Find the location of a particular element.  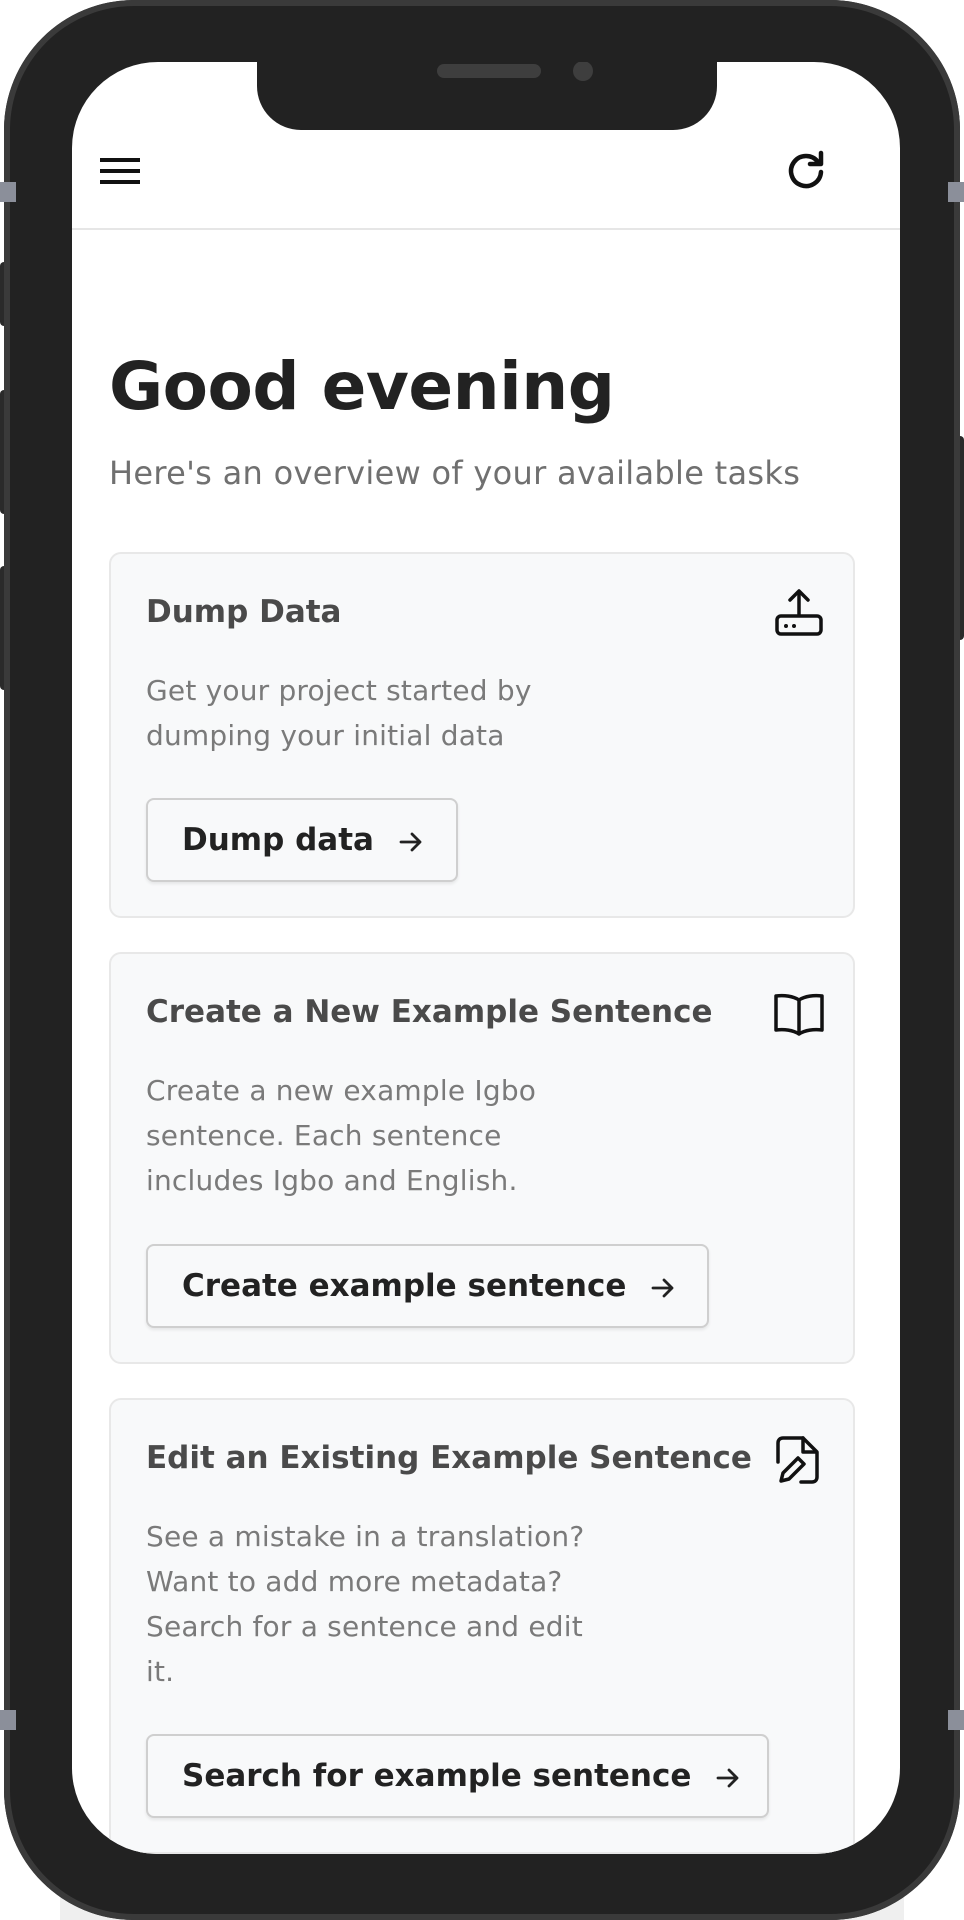

hamburger-menu-icon is located at coordinates (121, 171).